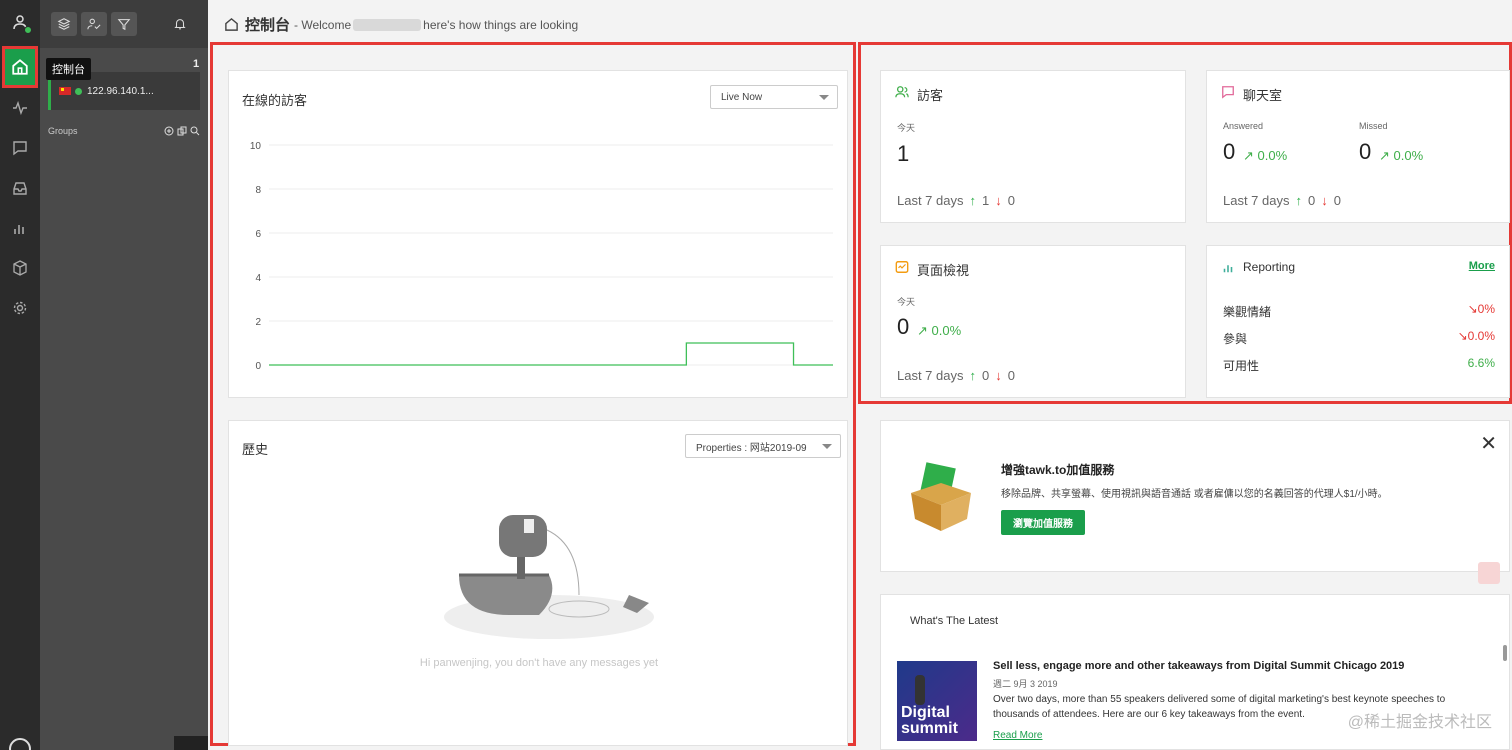 The width and height of the screenshot is (1512, 750). I want to click on filter-icon, so click(124, 25).